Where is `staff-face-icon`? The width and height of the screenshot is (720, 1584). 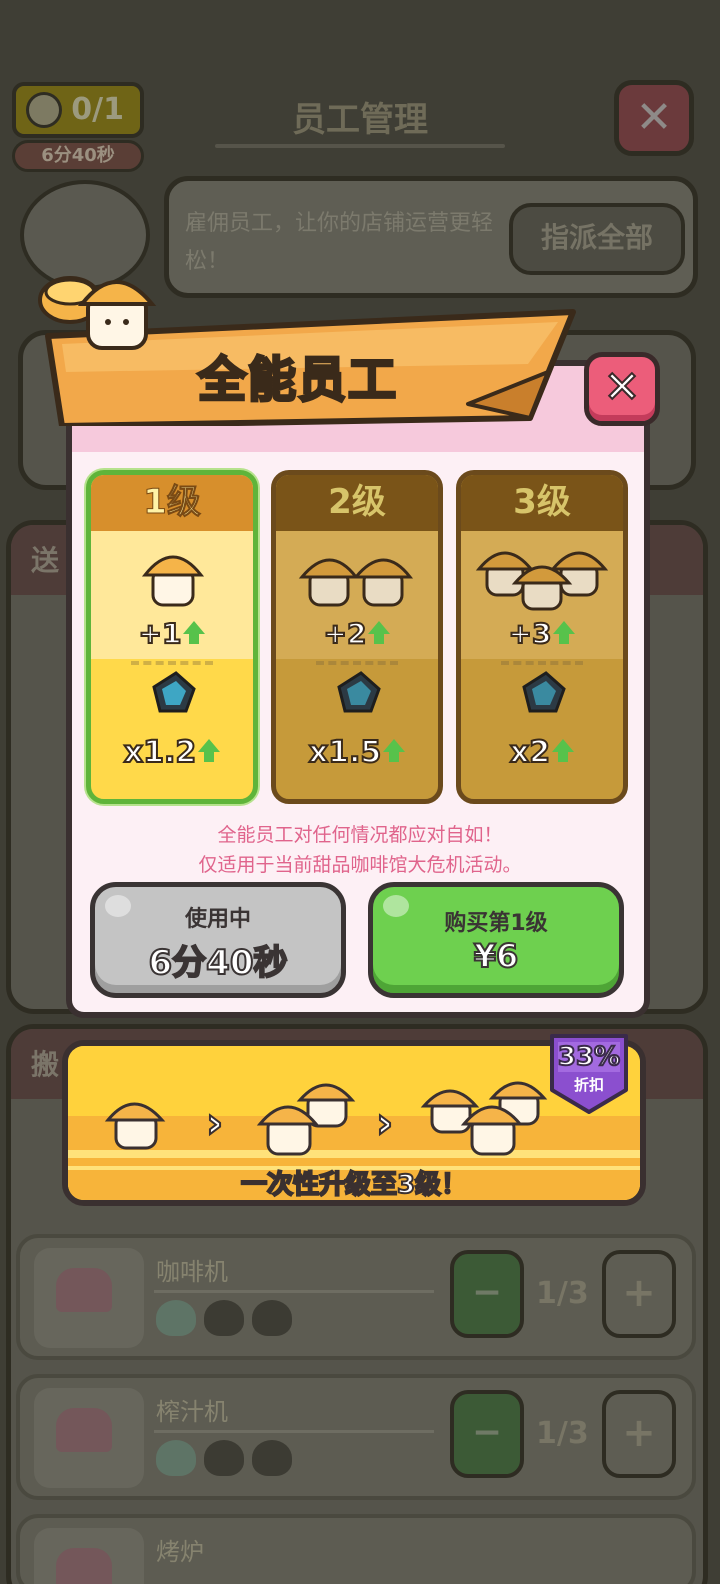 staff-face-icon is located at coordinates (44, 110).